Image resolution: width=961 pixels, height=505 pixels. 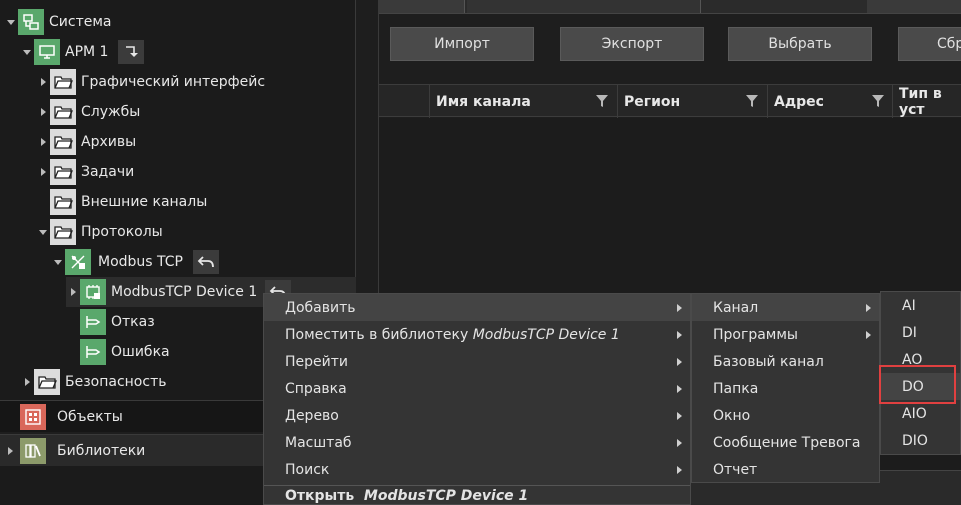 What do you see at coordinates (917, 384) in the screenshot?
I see `highlight-box` at bounding box center [917, 384].